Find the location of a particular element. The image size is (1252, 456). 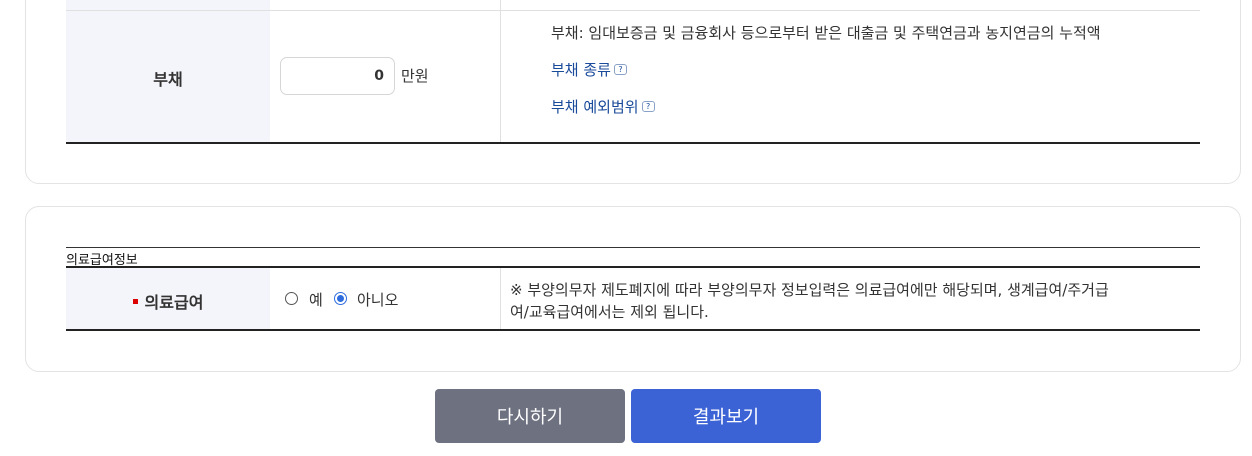

row-divider-top is located at coordinates (633, 10).